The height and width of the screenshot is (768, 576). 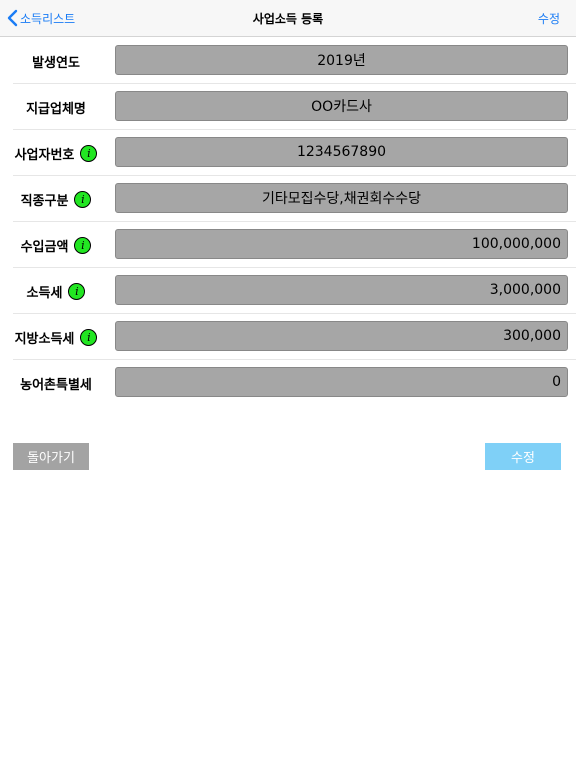 I want to click on navigation-bar: 소득리스트 사업소득 등록 수정, so click(x=288, y=18).